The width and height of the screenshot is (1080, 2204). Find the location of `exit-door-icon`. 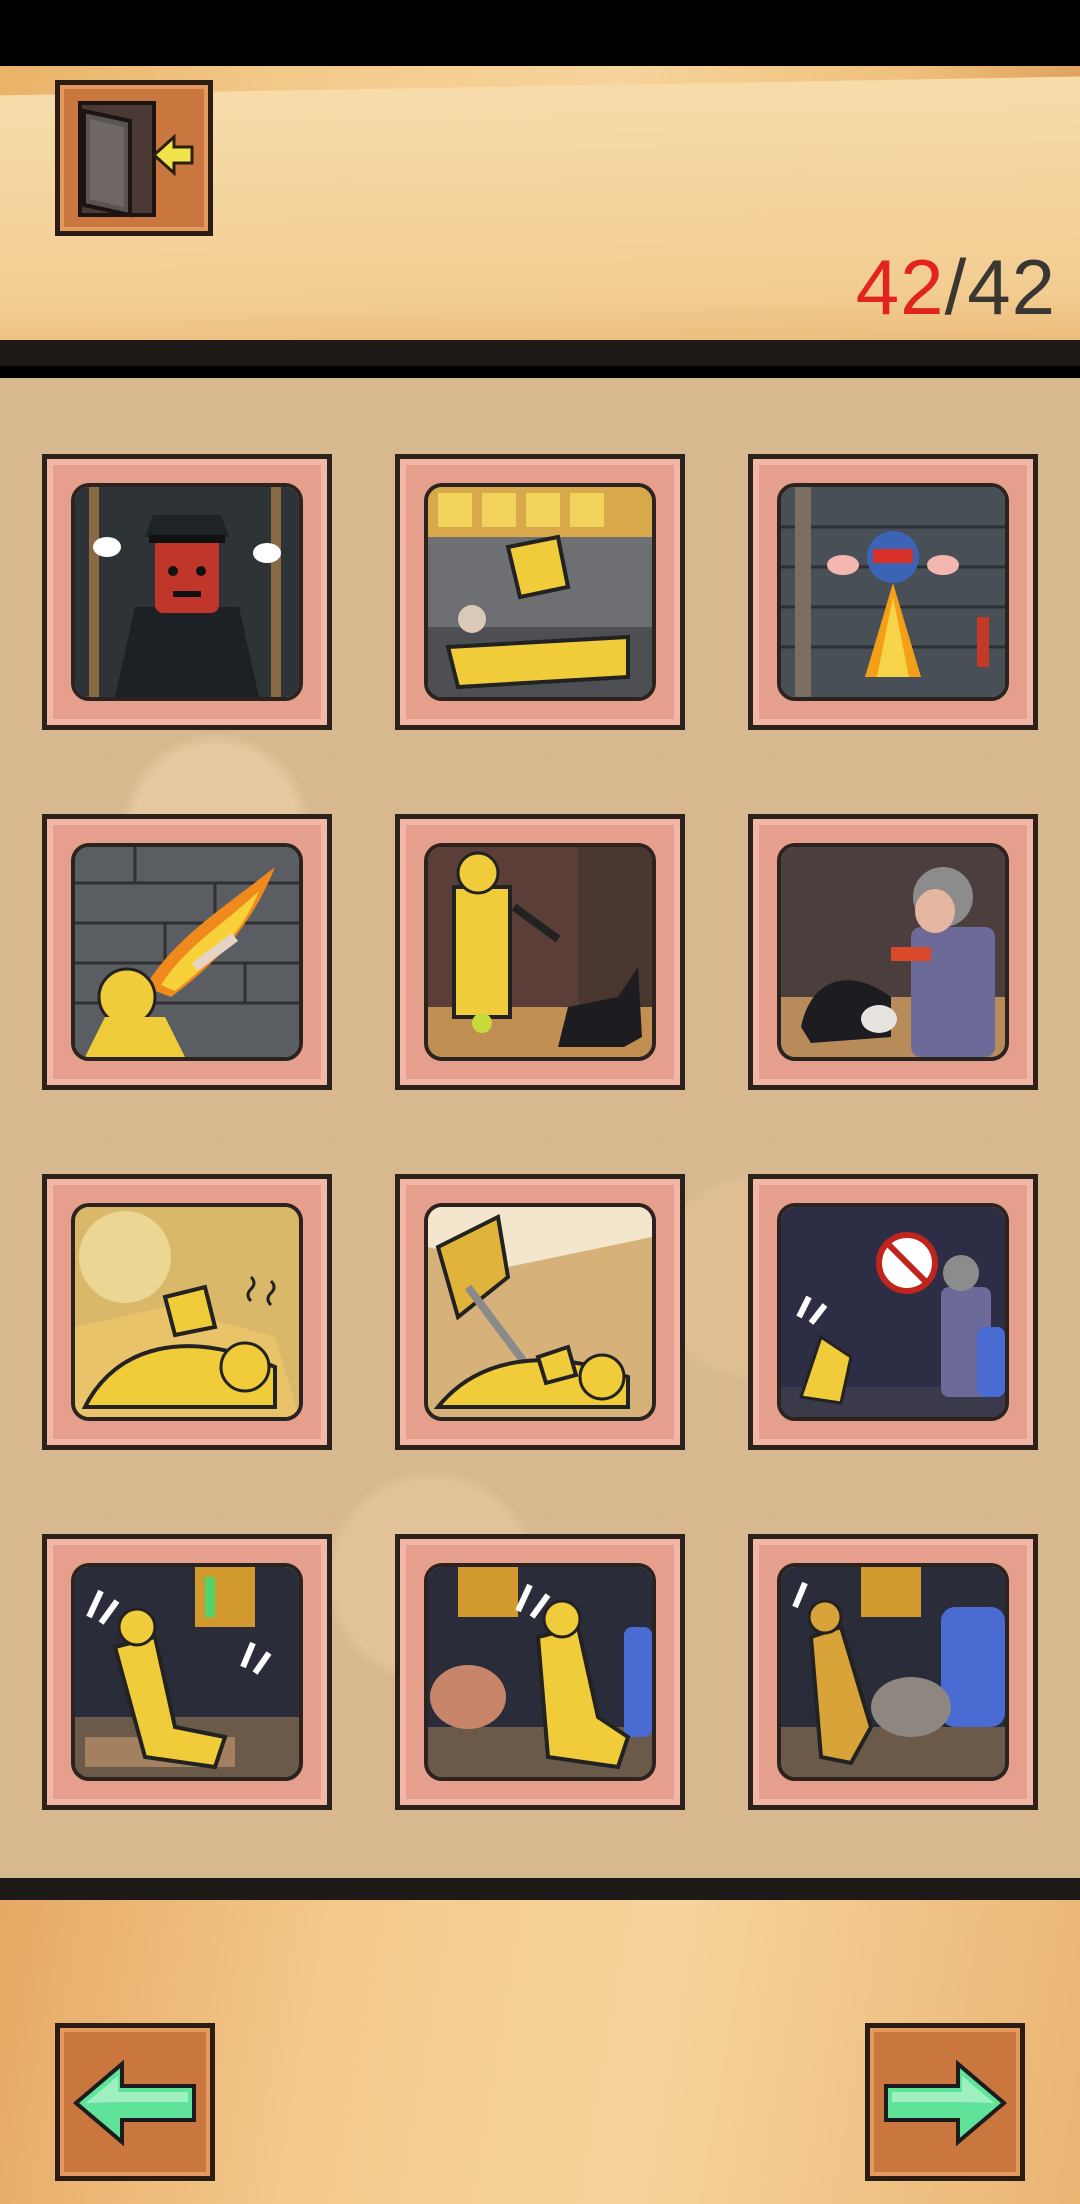

exit-door-icon is located at coordinates (136, 159).